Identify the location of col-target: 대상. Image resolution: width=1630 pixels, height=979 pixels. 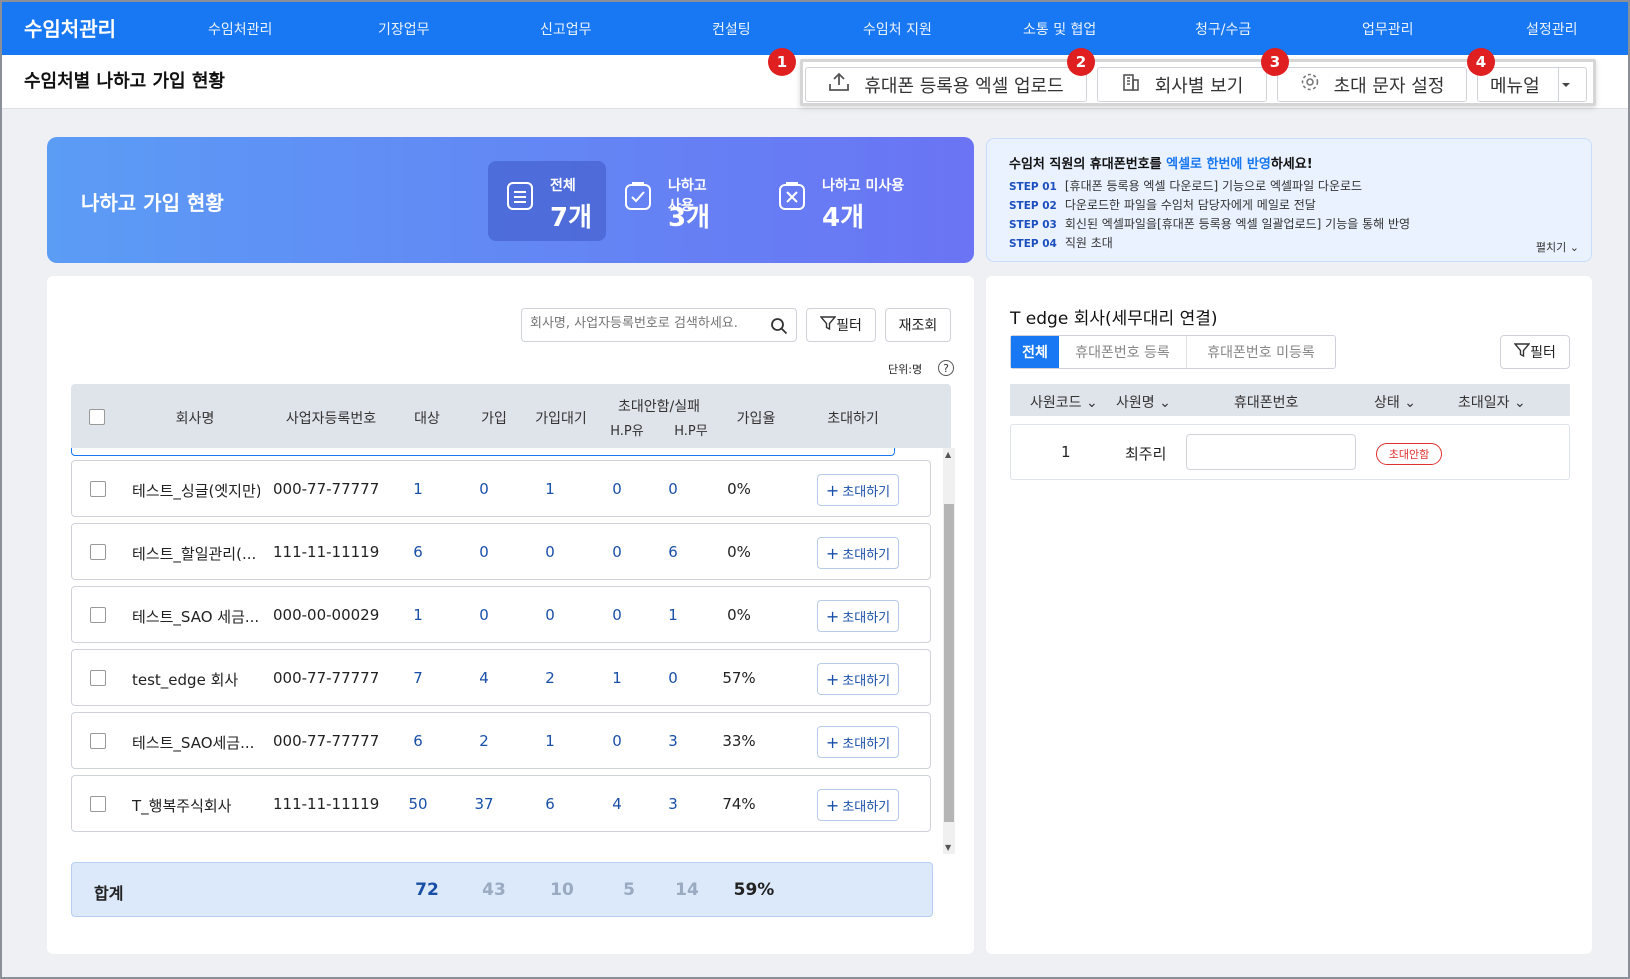
(427, 419).